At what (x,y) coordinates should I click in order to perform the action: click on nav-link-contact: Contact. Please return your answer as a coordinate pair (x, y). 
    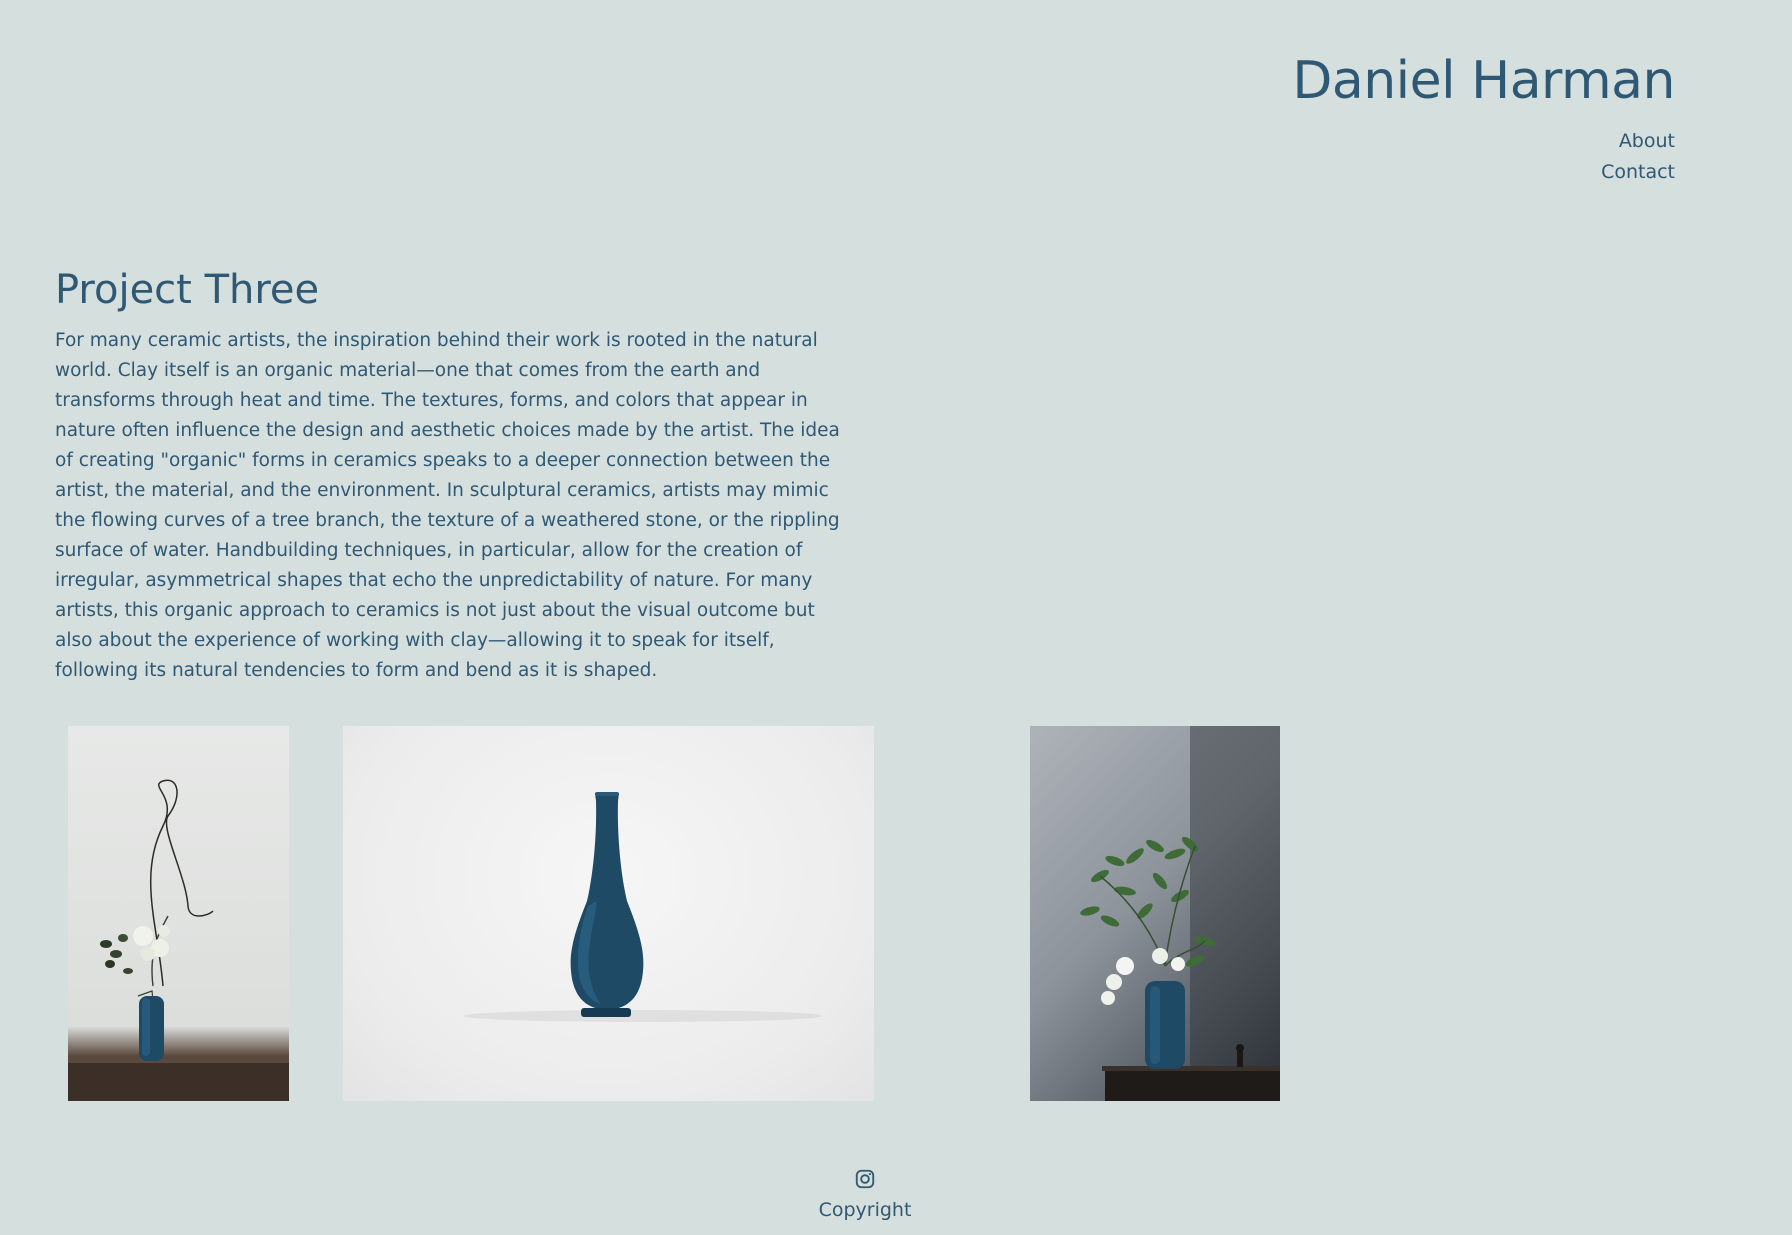
    Looking at the image, I should click on (1638, 172).